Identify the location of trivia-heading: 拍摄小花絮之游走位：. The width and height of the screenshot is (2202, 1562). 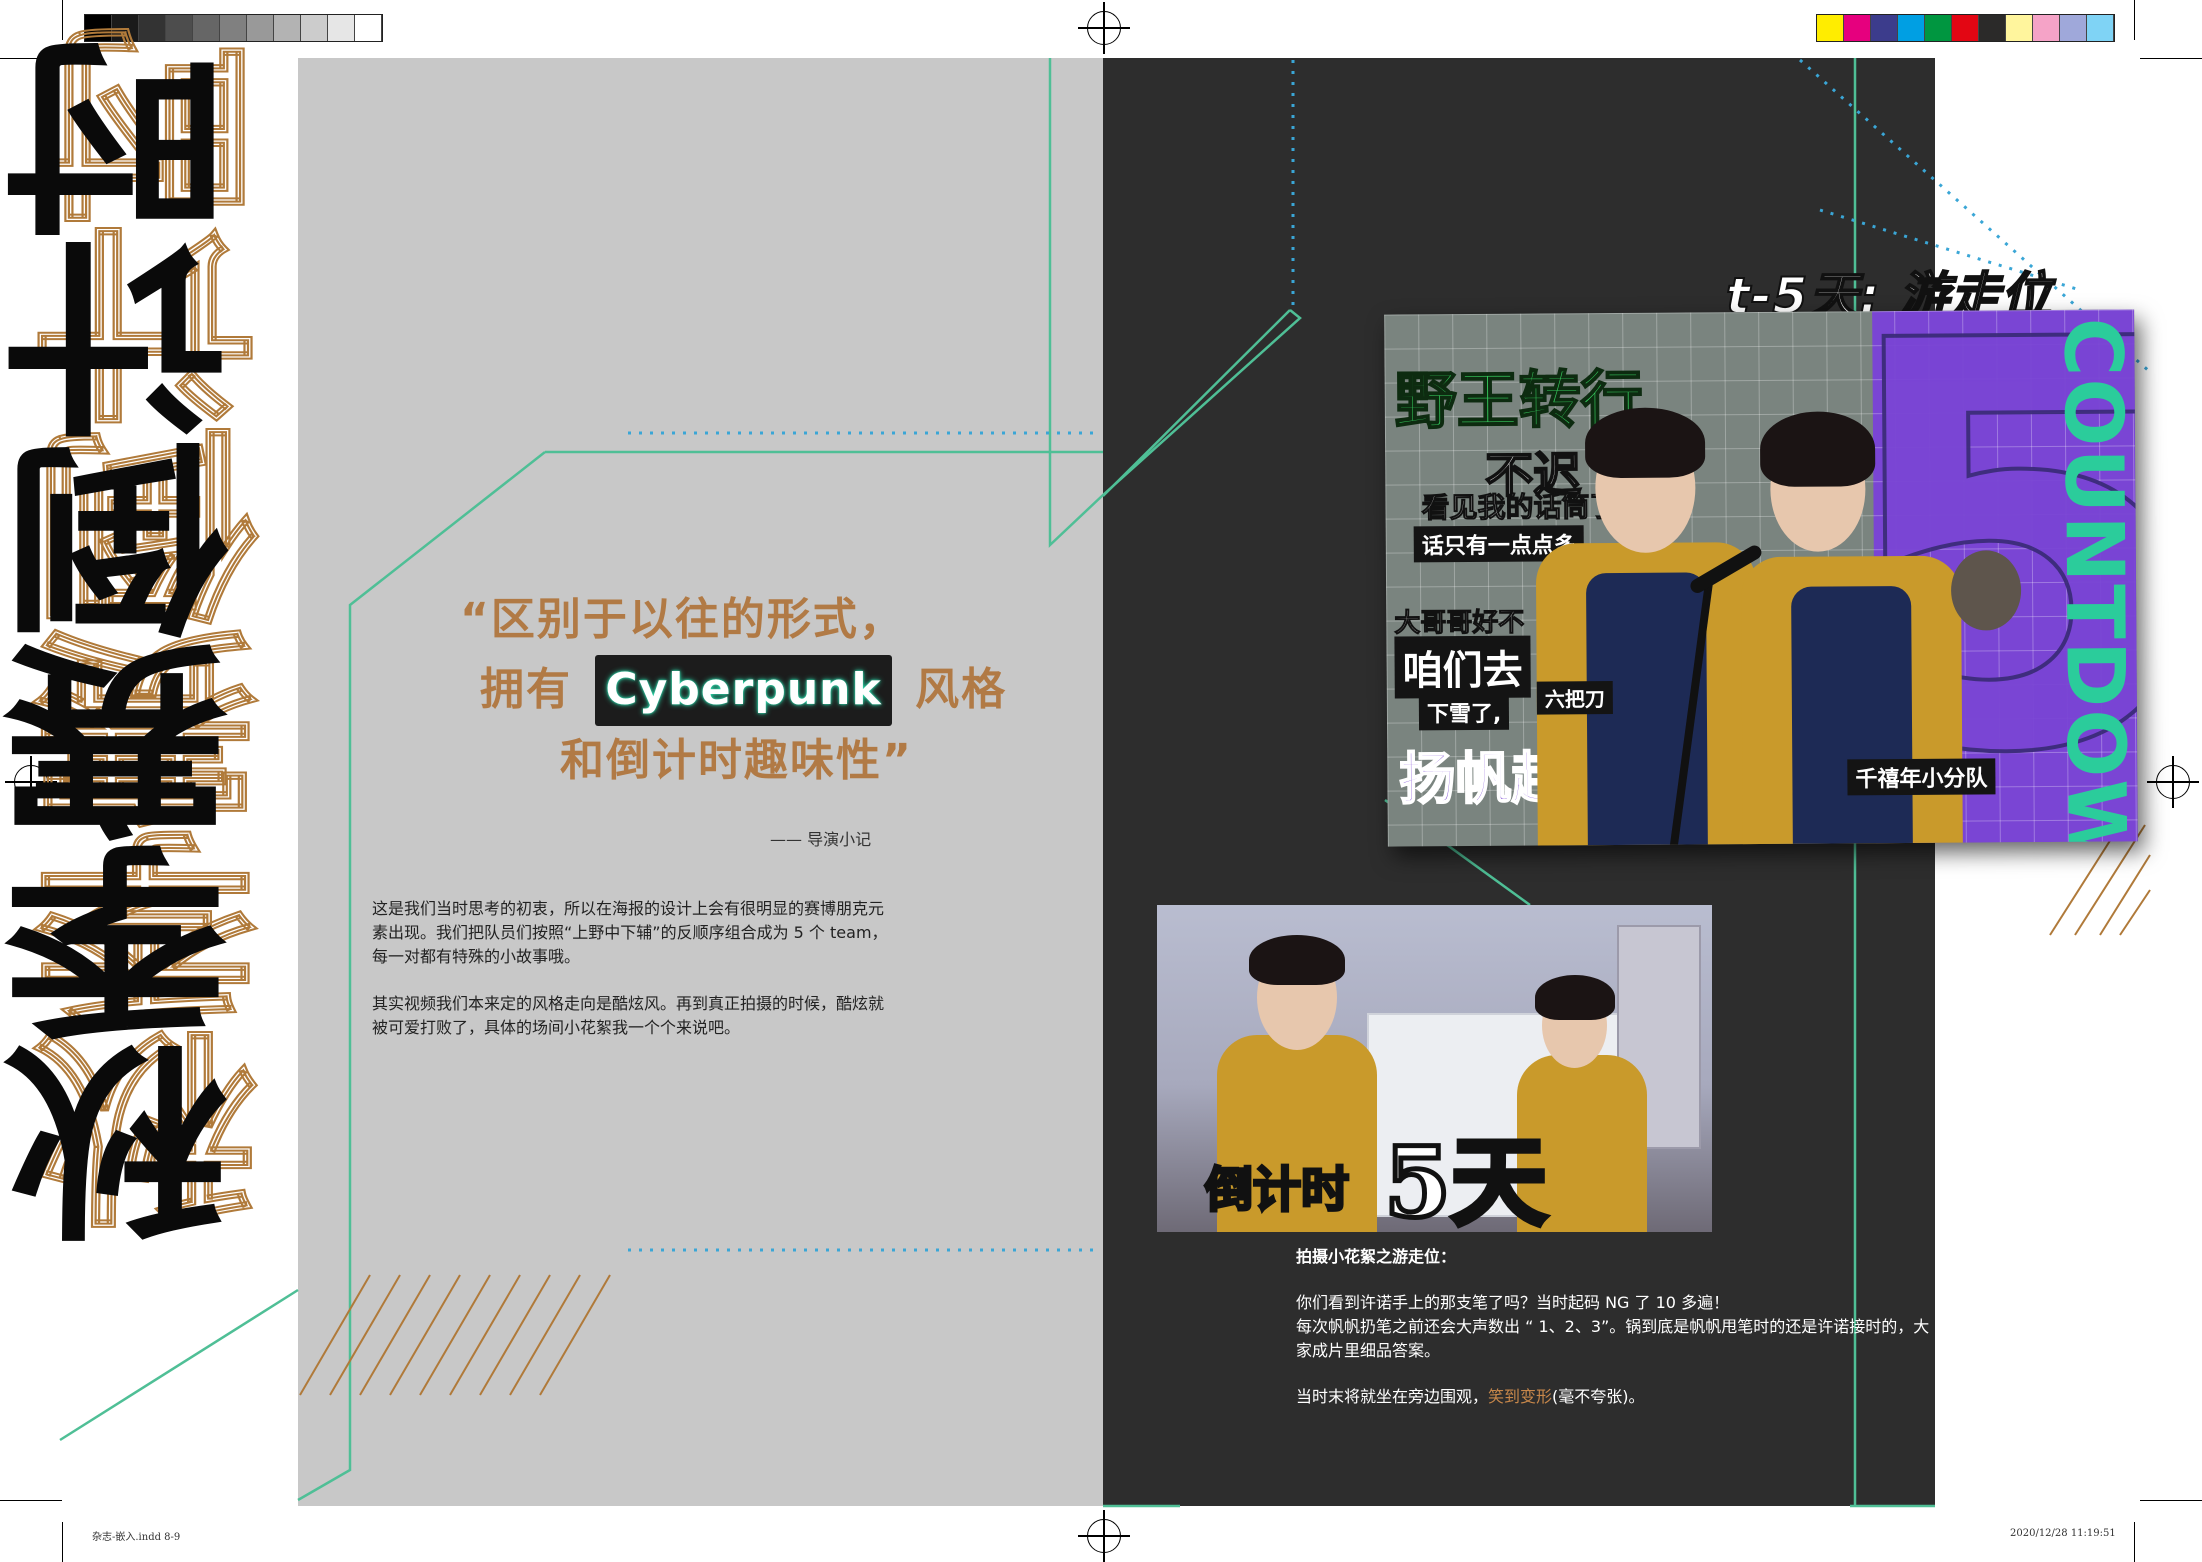
(1376, 1256).